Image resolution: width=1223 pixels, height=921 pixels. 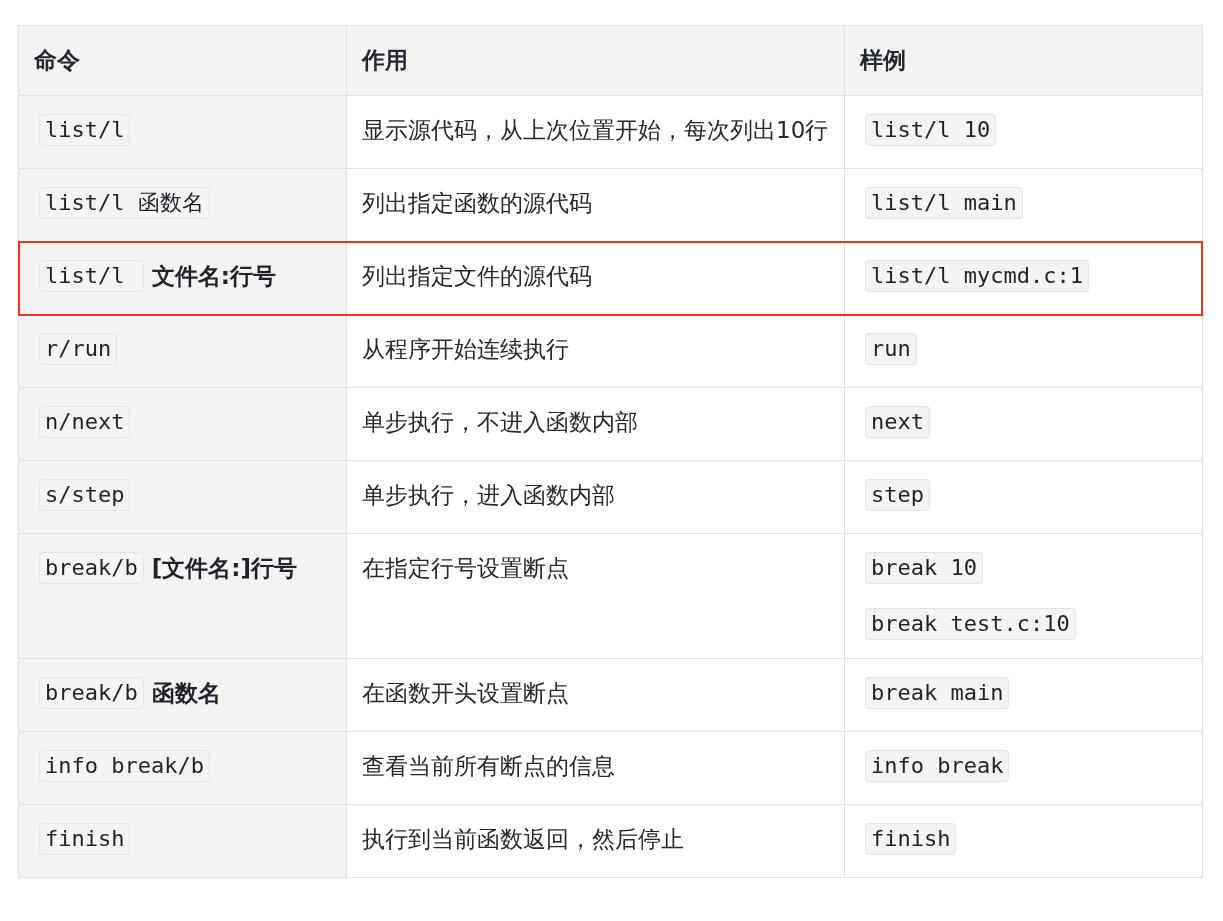 I want to click on cell-text: 查看当前所有断点的信息, so click(x=489, y=766).